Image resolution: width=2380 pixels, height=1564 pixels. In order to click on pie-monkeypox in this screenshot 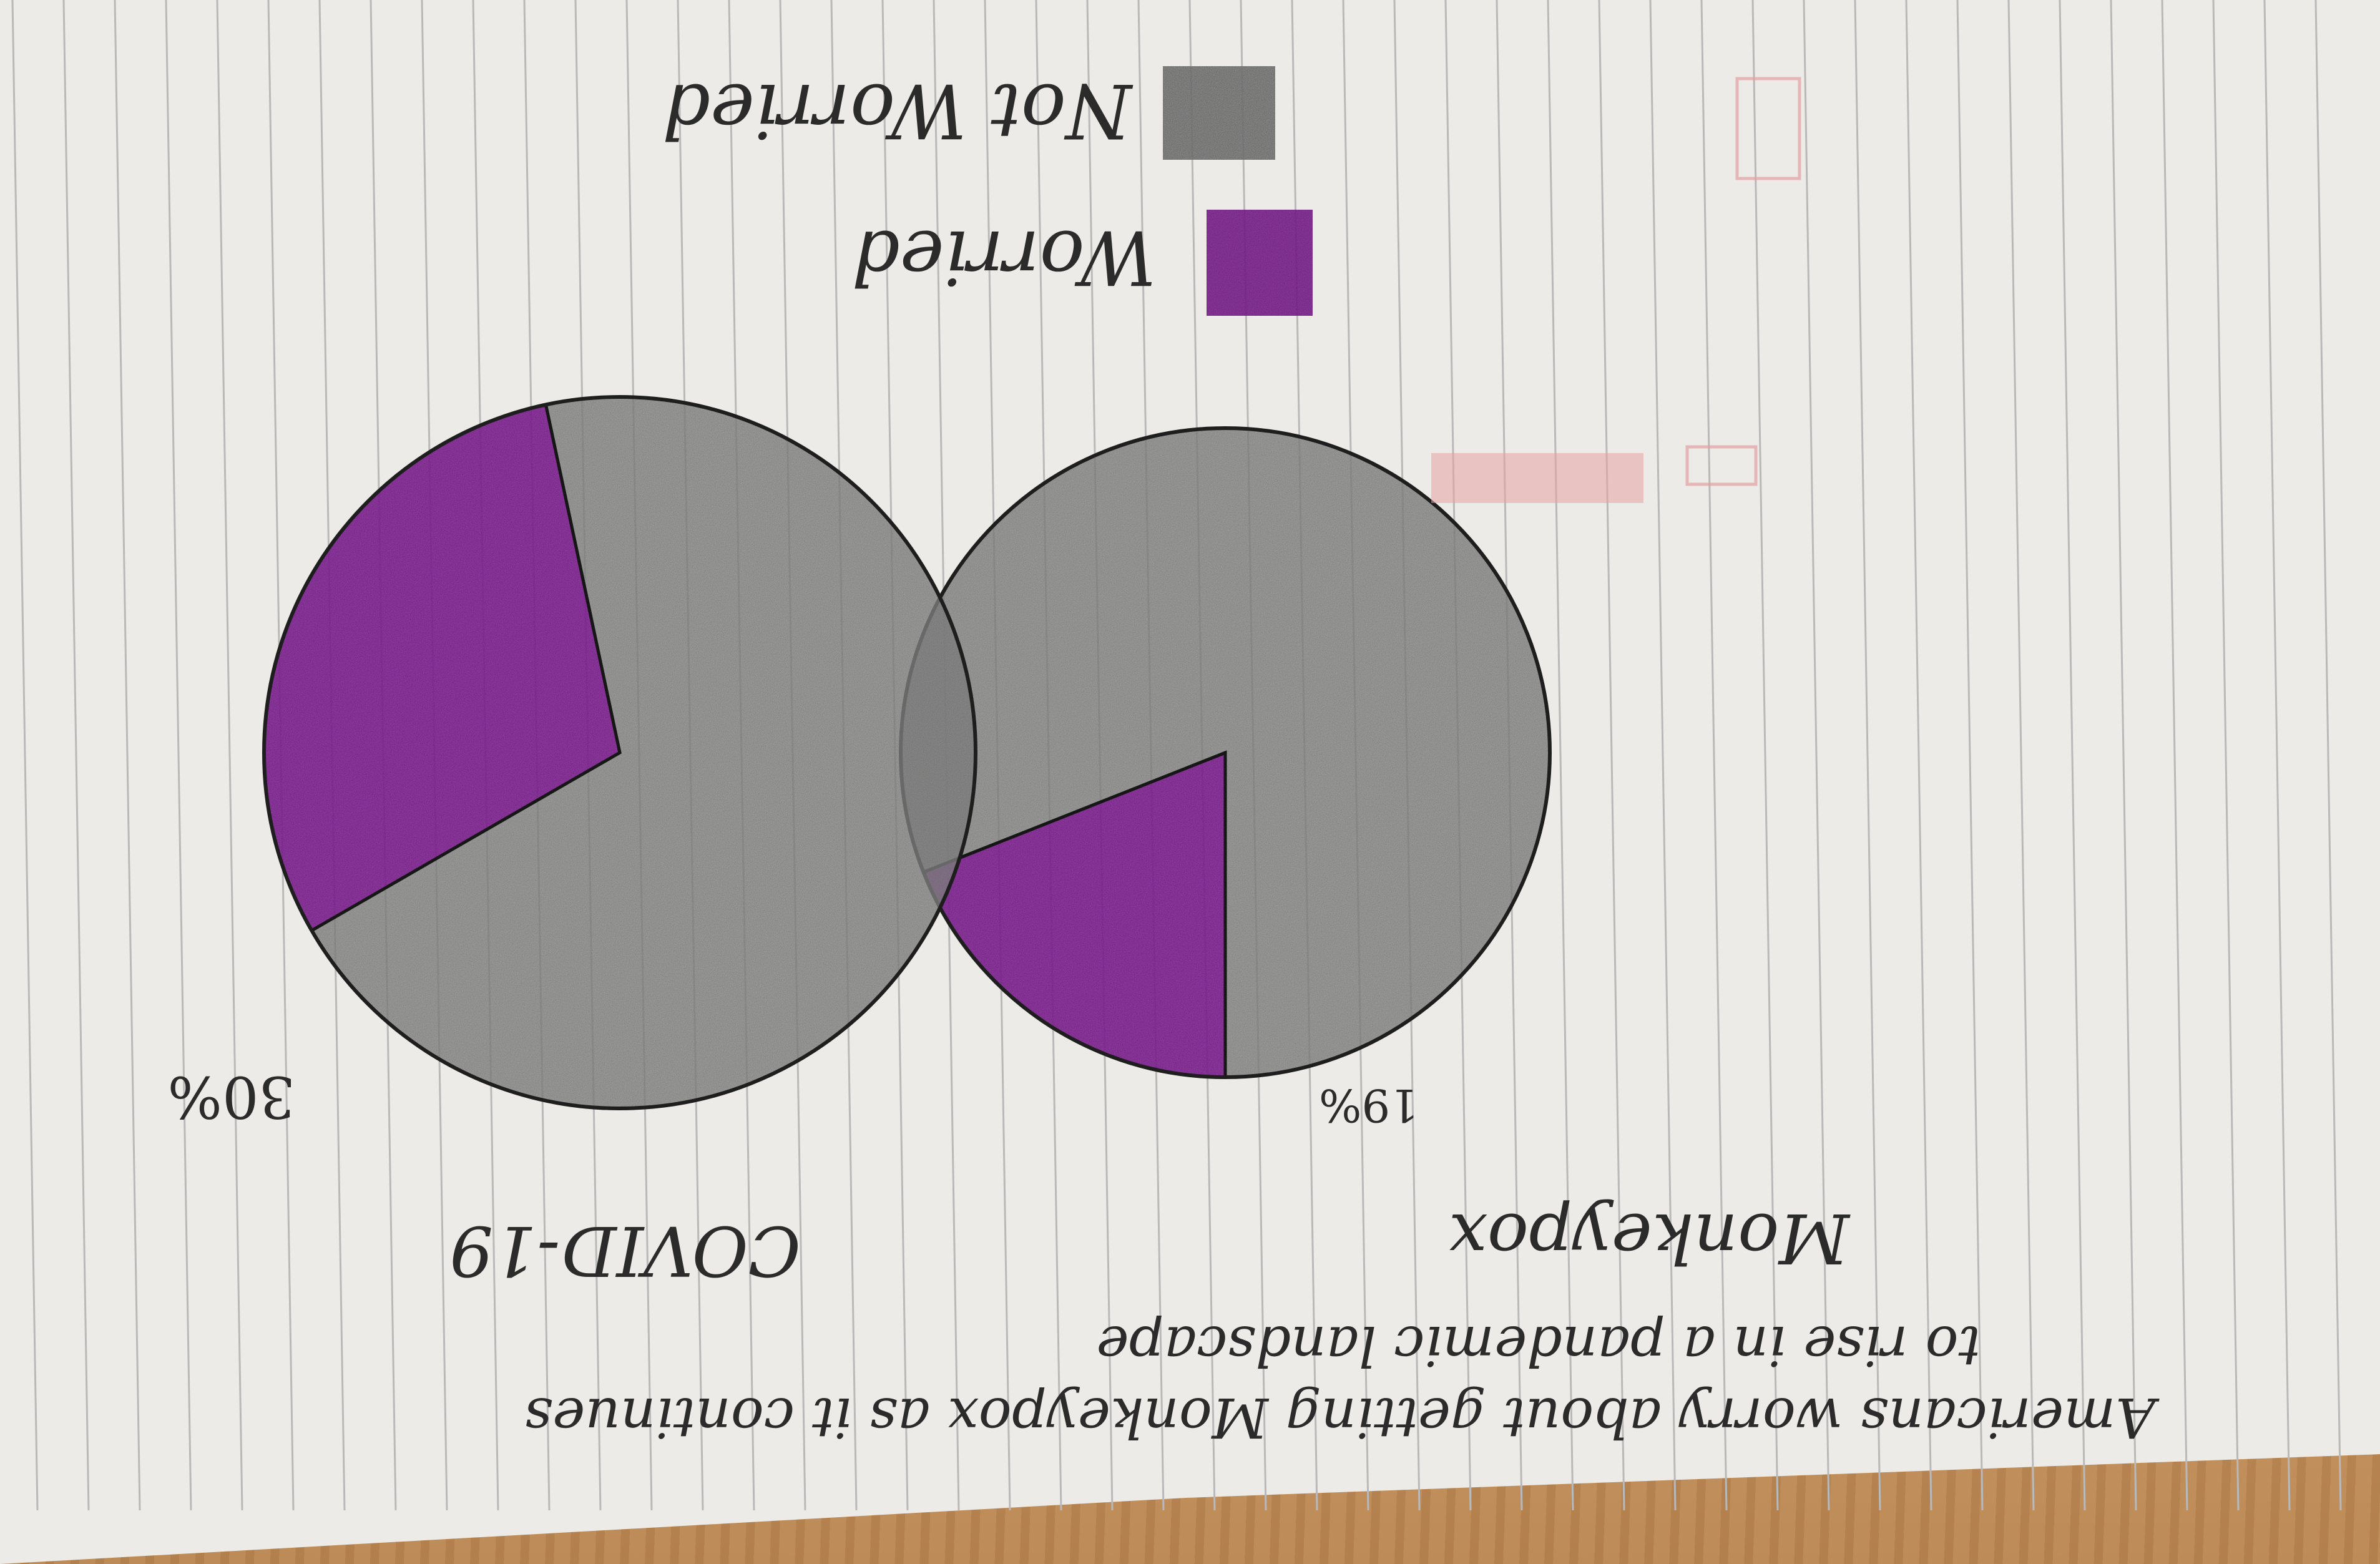, I will do `click(1225, 752)`.